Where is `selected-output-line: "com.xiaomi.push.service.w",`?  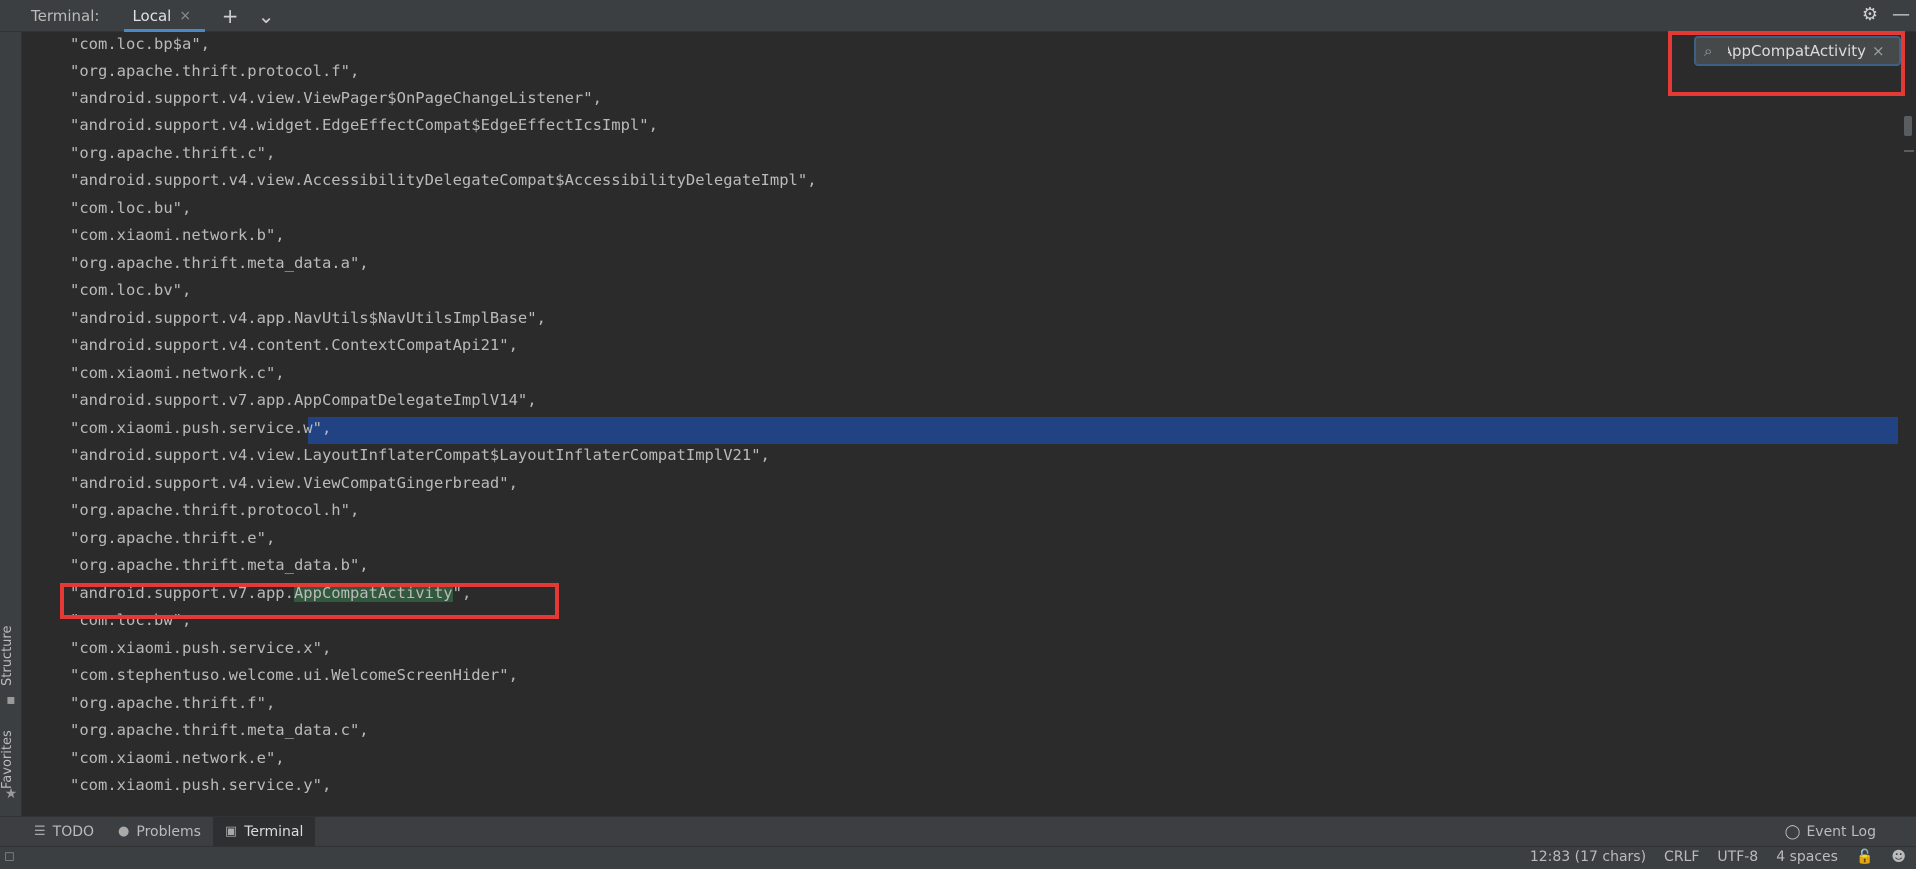
selected-output-line: "com.xiaomi.push.service.w", is located at coordinates (960, 429).